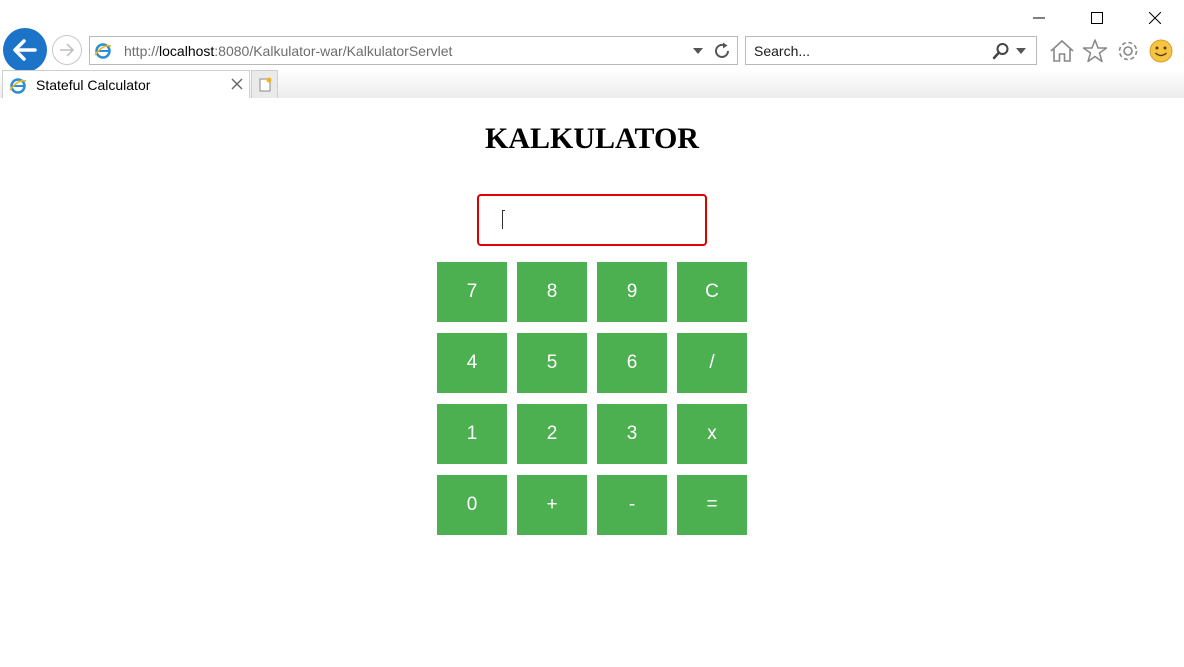  Describe the element at coordinates (869, 50) in the screenshot. I see `search-input` at that location.